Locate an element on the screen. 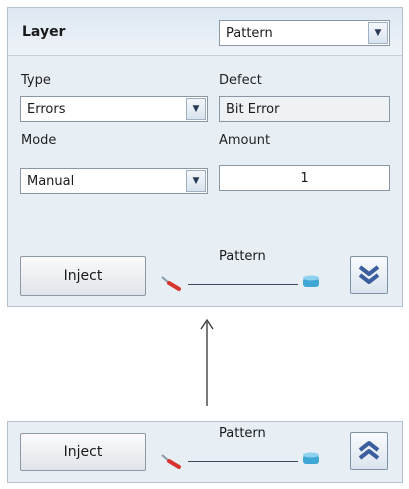 Image resolution: width=409 pixels, height=489 pixels. double-chevron-up-icon is located at coordinates (369, 450).